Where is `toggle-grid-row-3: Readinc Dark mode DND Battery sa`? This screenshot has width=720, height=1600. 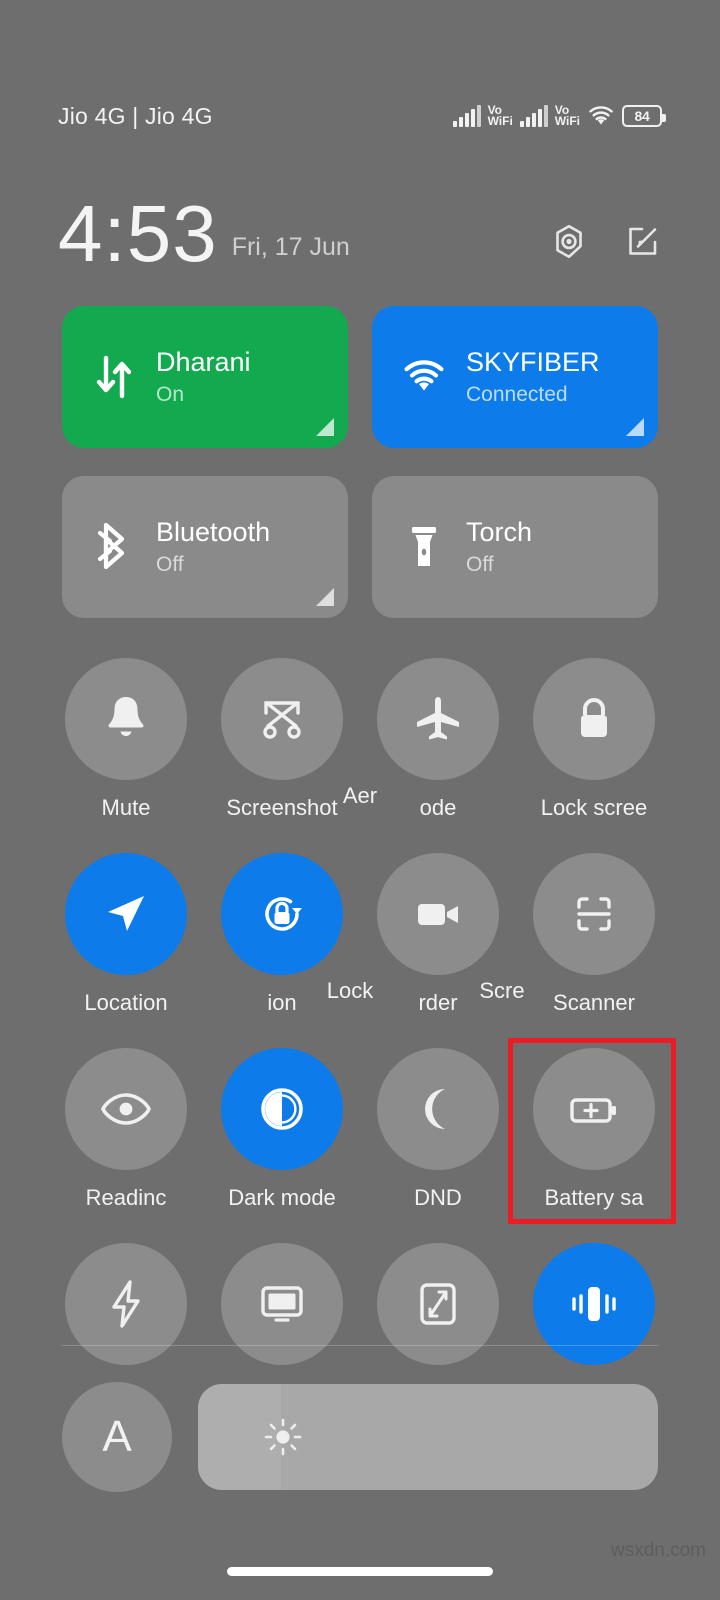
toggle-grid-row-3: Readinc Dark mode DND Battery sa is located at coordinates (360, 1129).